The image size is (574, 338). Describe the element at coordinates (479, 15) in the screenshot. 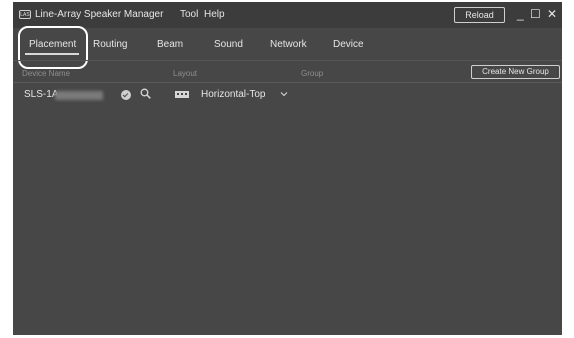

I see `reload-button: Reload` at that location.